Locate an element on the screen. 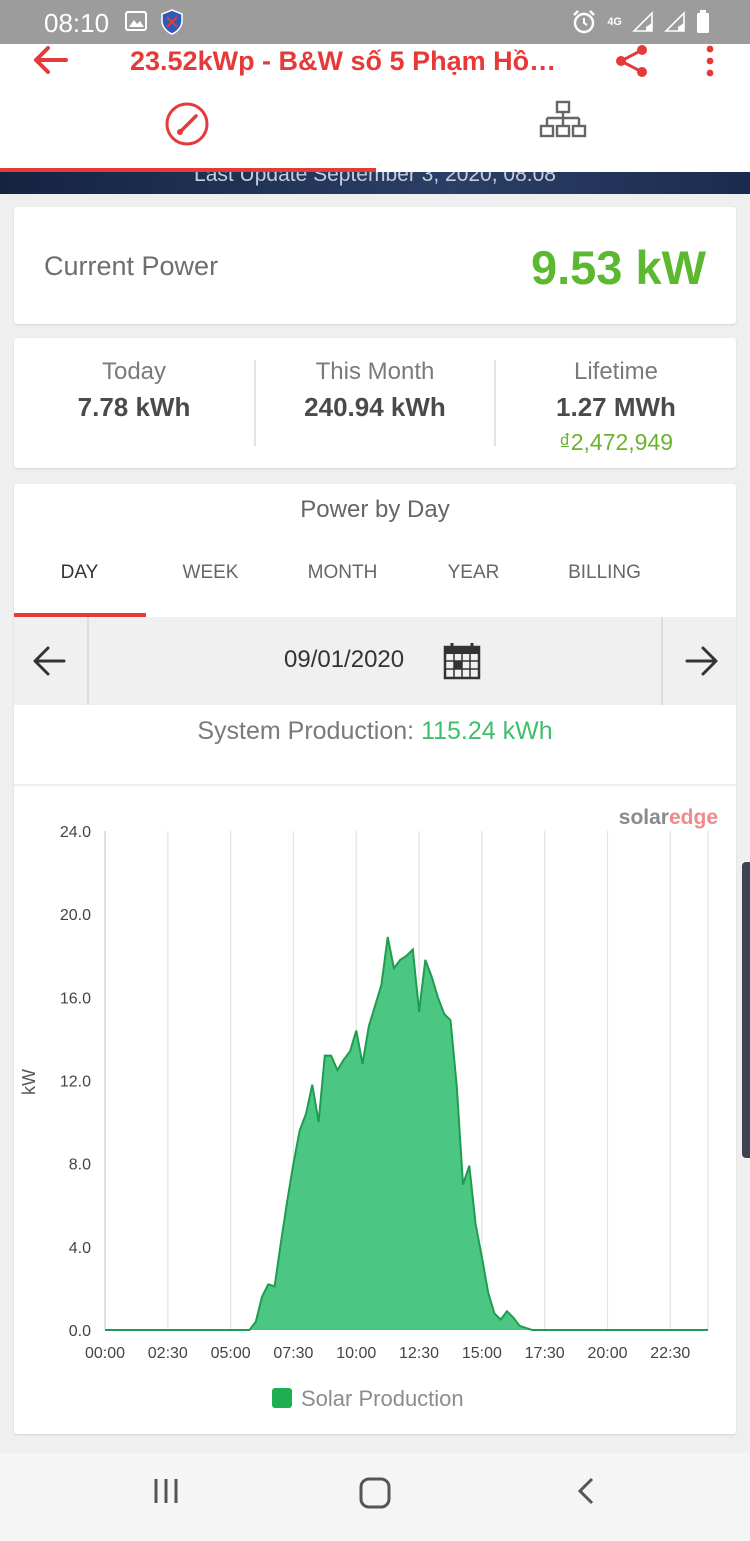 The image size is (750, 1541). signal-icon is located at coordinates (642, 21).